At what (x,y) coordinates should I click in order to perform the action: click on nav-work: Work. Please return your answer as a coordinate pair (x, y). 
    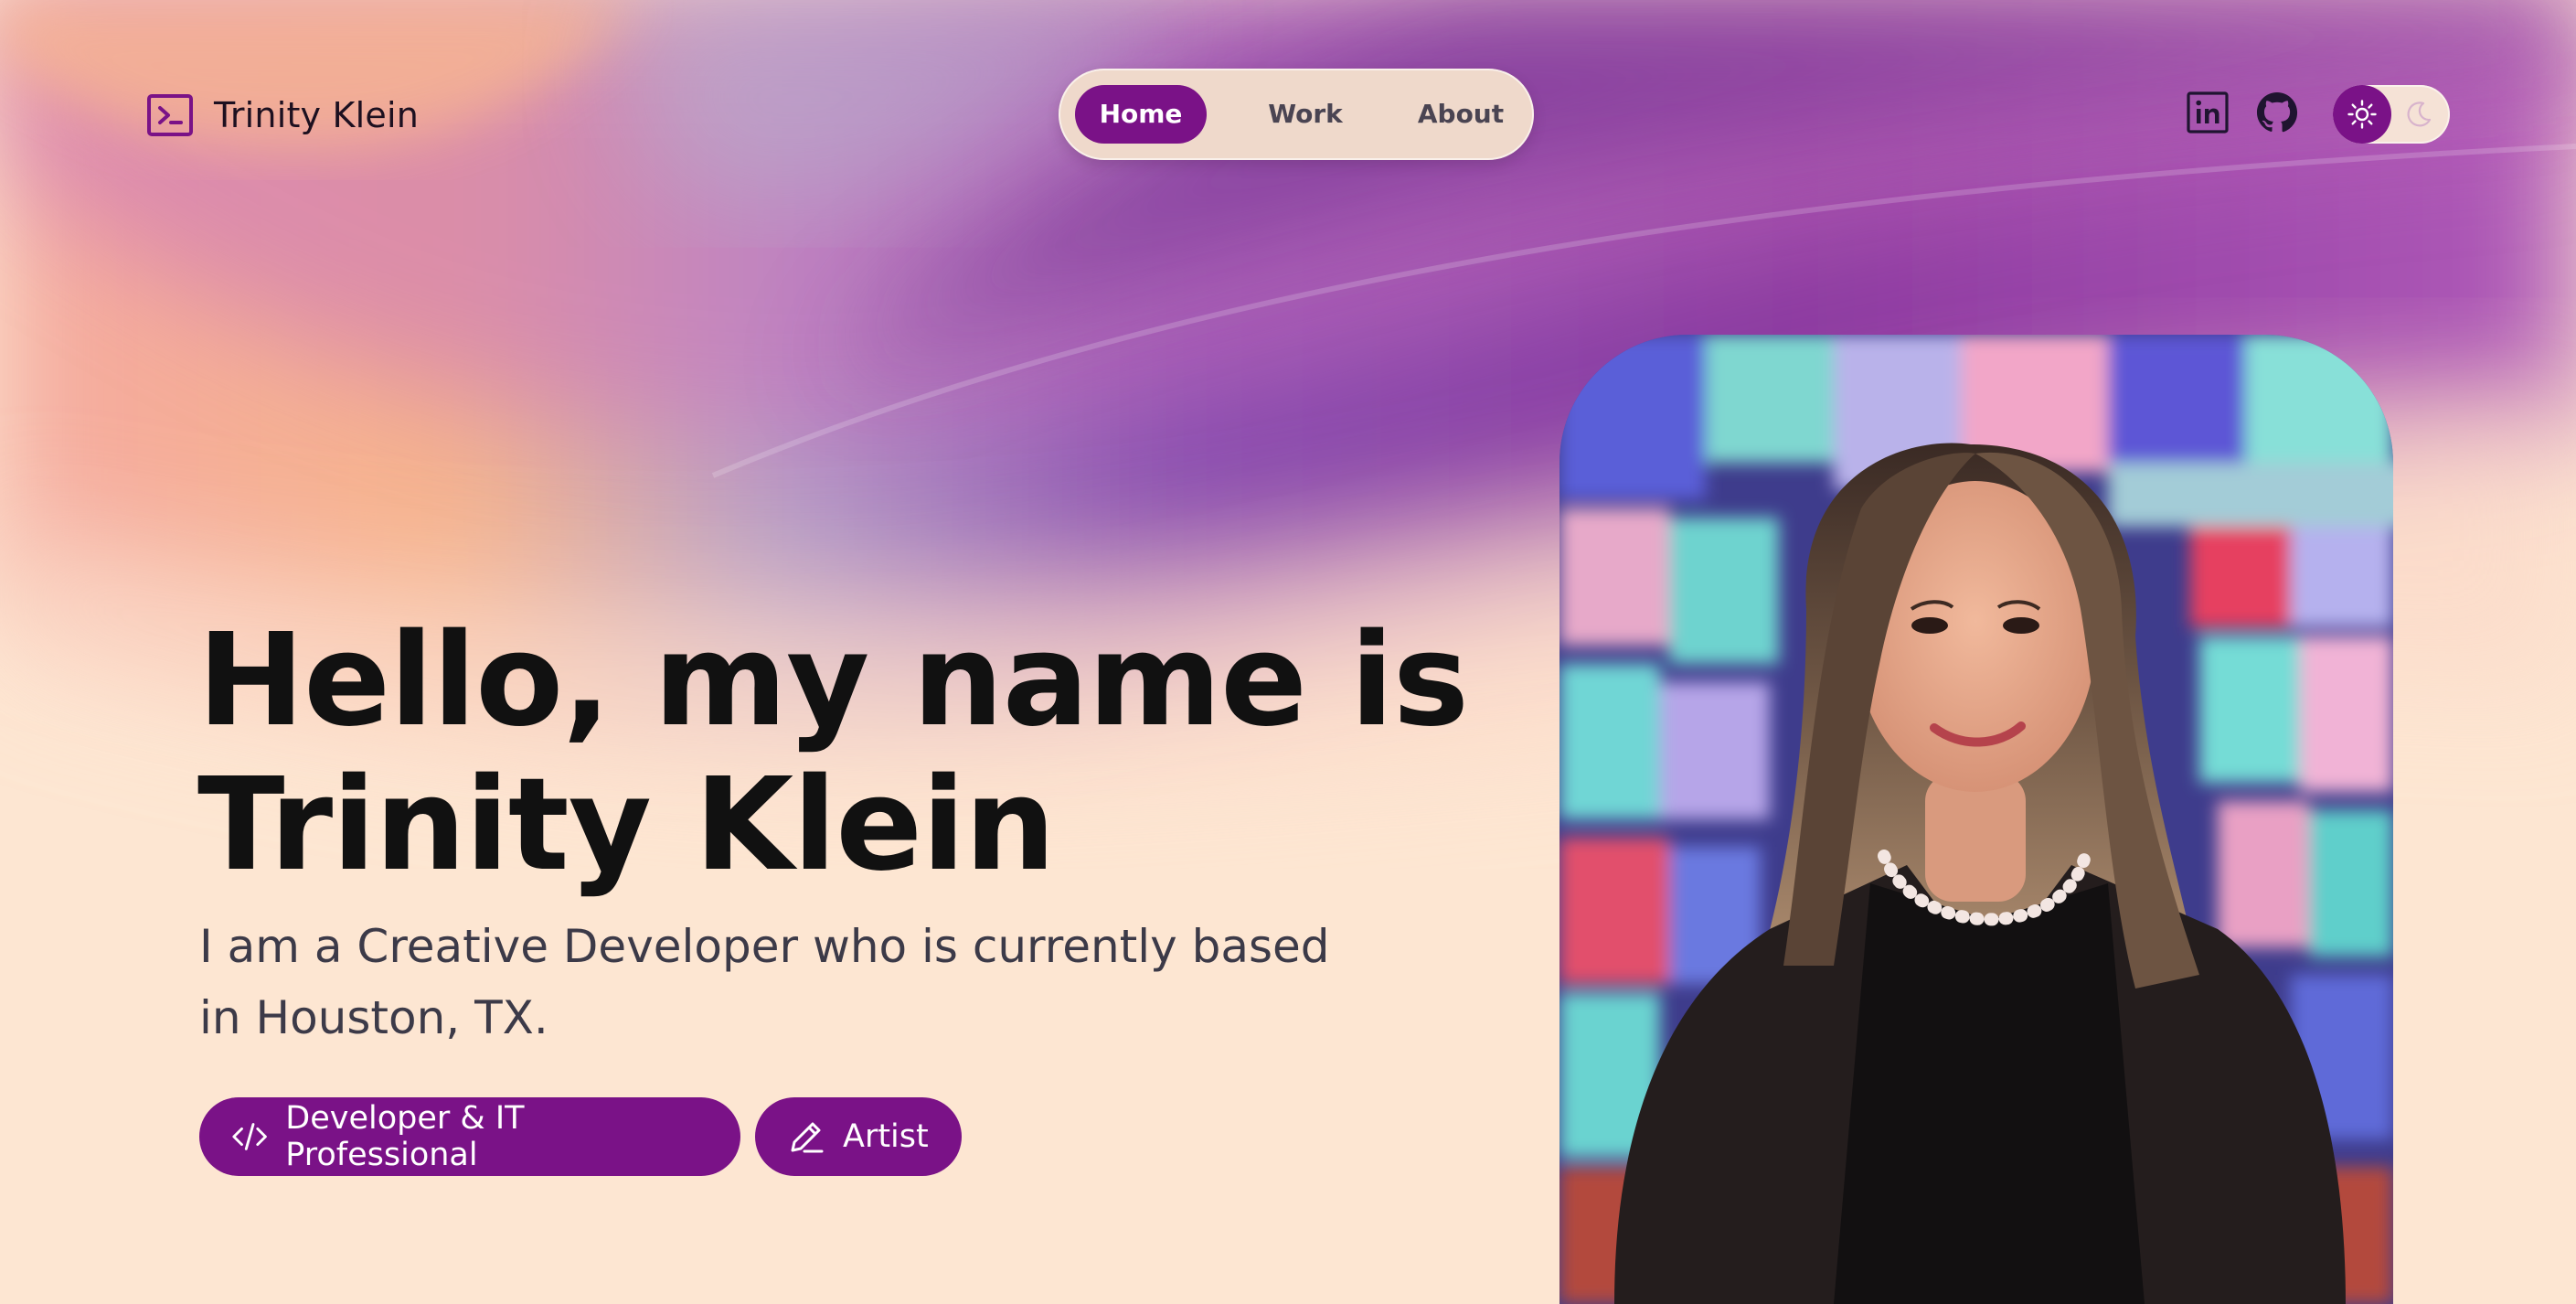
    Looking at the image, I should click on (1305, 114).